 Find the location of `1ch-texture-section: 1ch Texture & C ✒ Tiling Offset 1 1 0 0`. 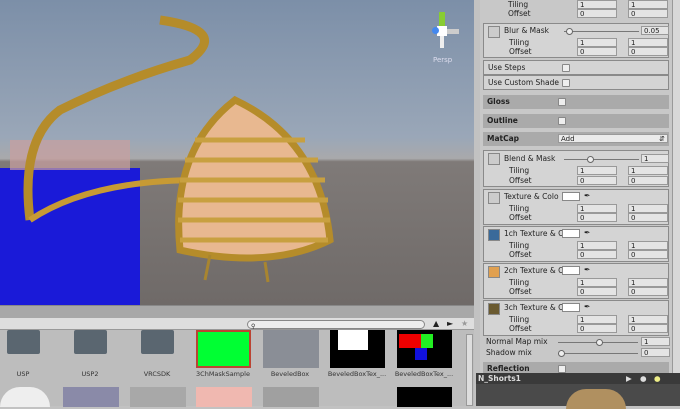

1ch-texture-section: 1ch Texture & C ✒ Tiling Offset 1 1 0 0 is located at coordinates (576, 244).